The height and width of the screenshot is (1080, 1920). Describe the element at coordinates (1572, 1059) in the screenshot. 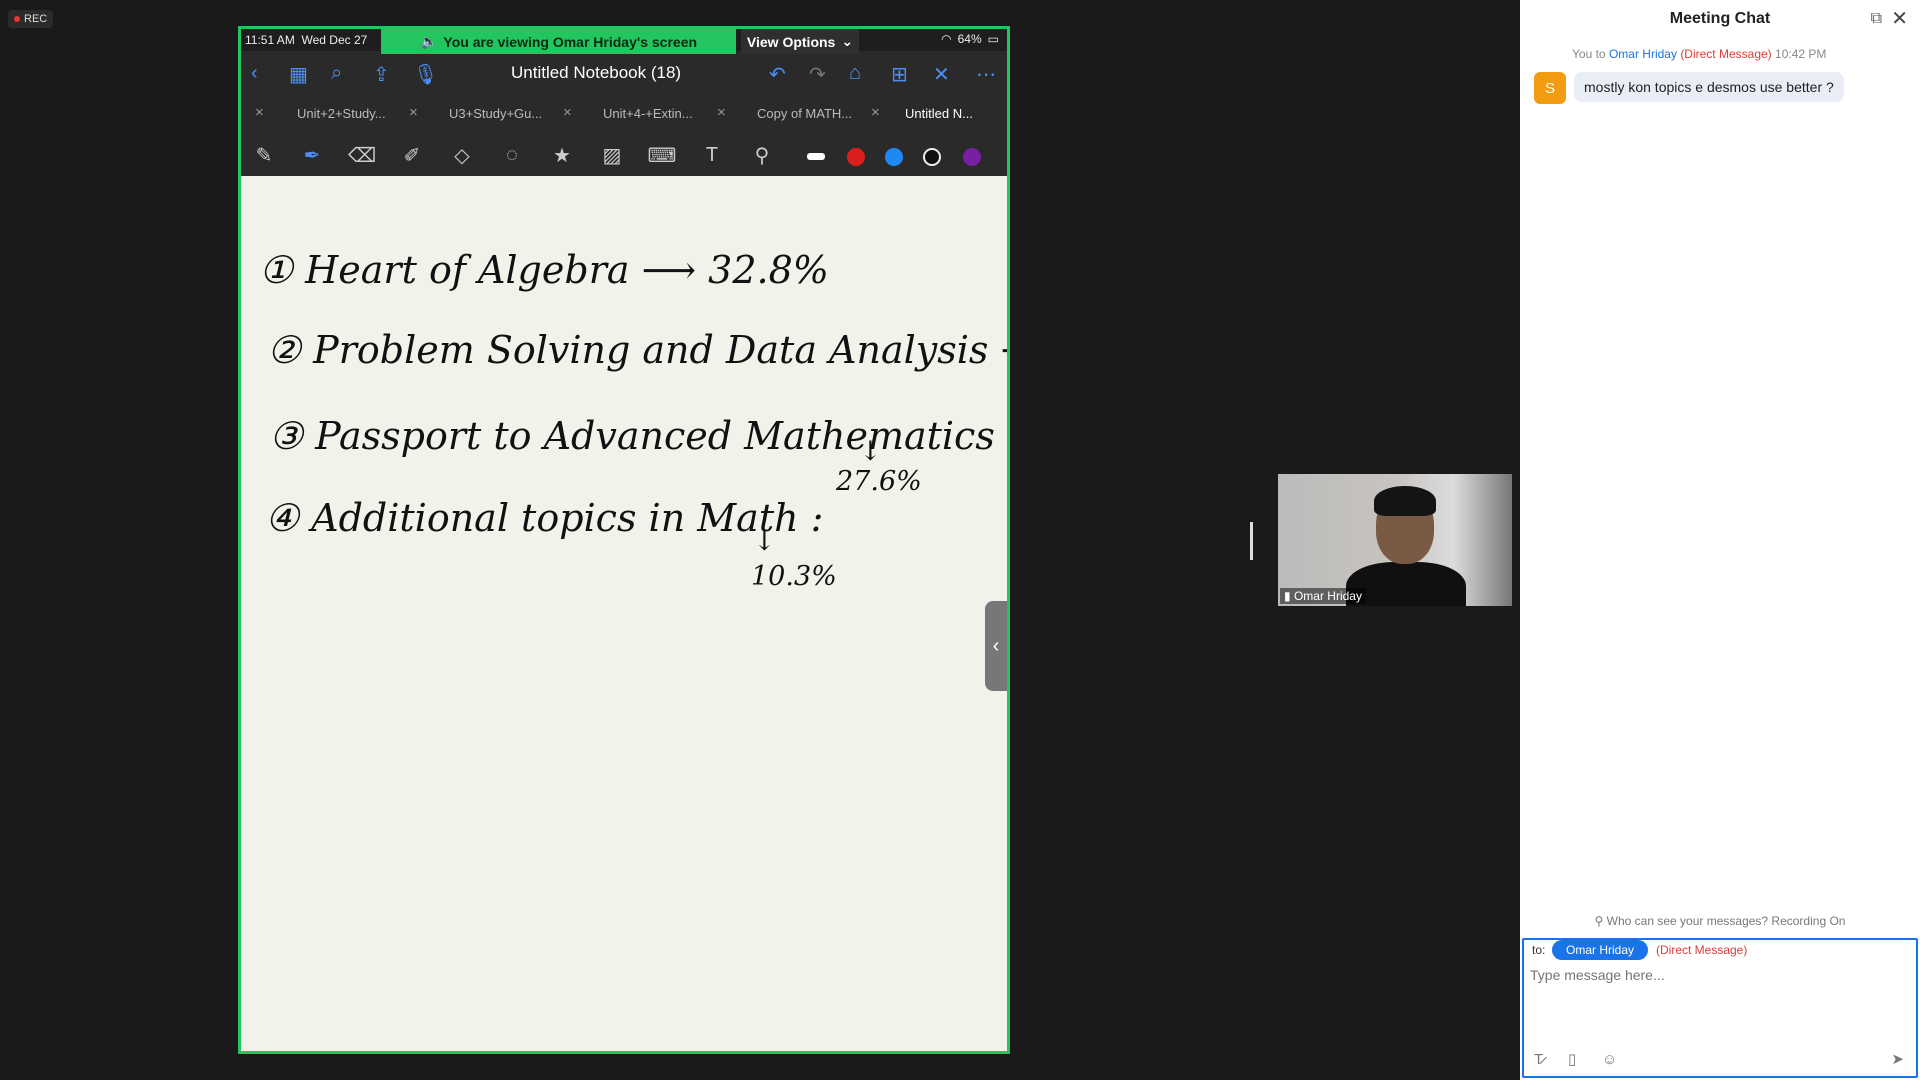

I see `file-icon: ▯` at that location.